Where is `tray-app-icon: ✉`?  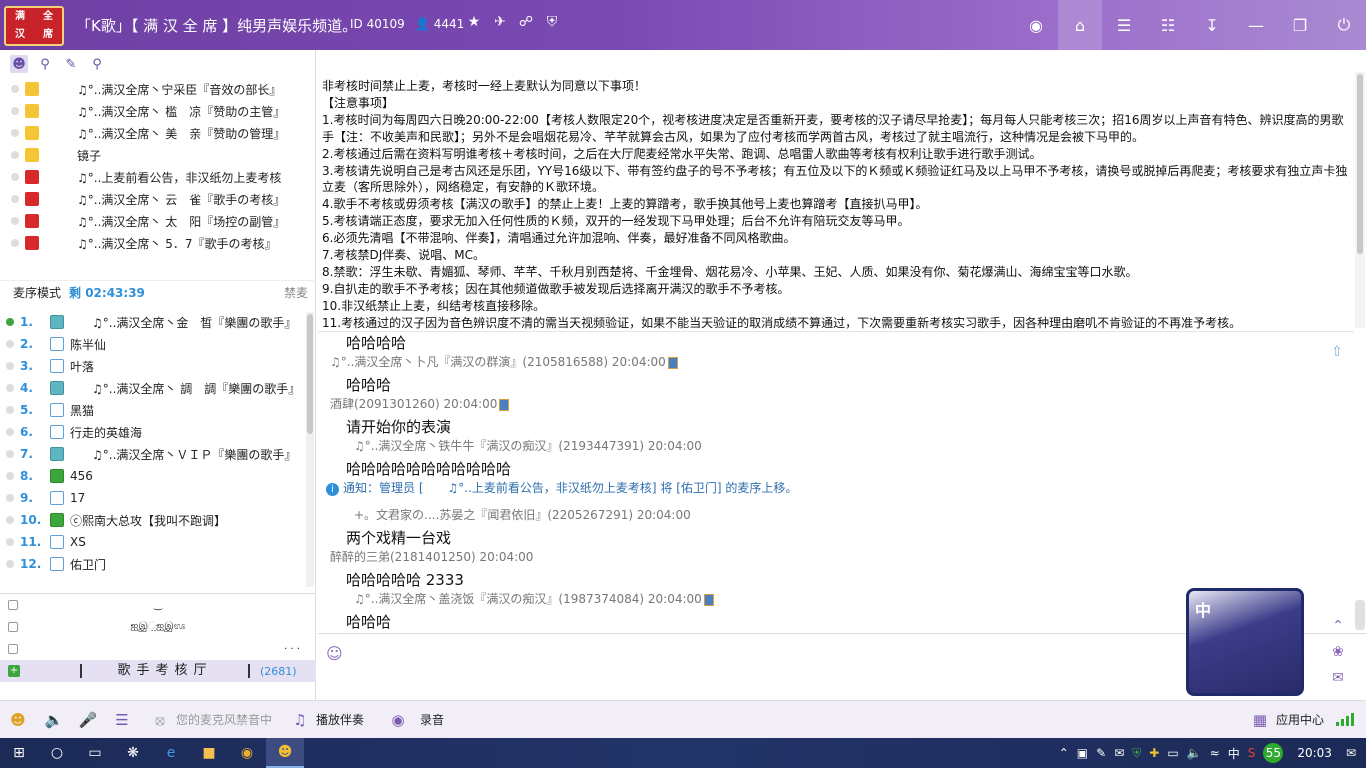 tray-app-icon: ✉ is located at coordinates (1119, 753).